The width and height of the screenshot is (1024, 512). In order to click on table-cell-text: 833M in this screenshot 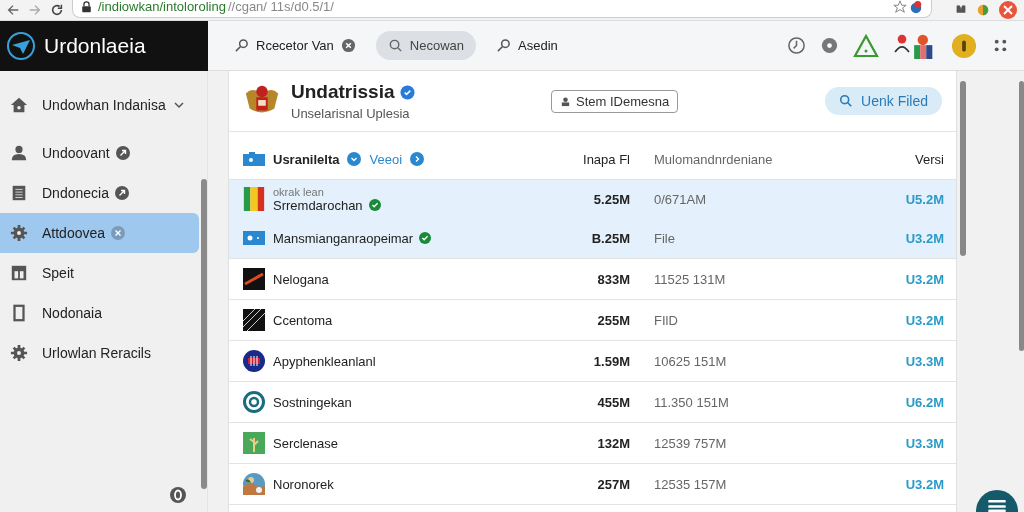, I will do `click(613, 279)`.